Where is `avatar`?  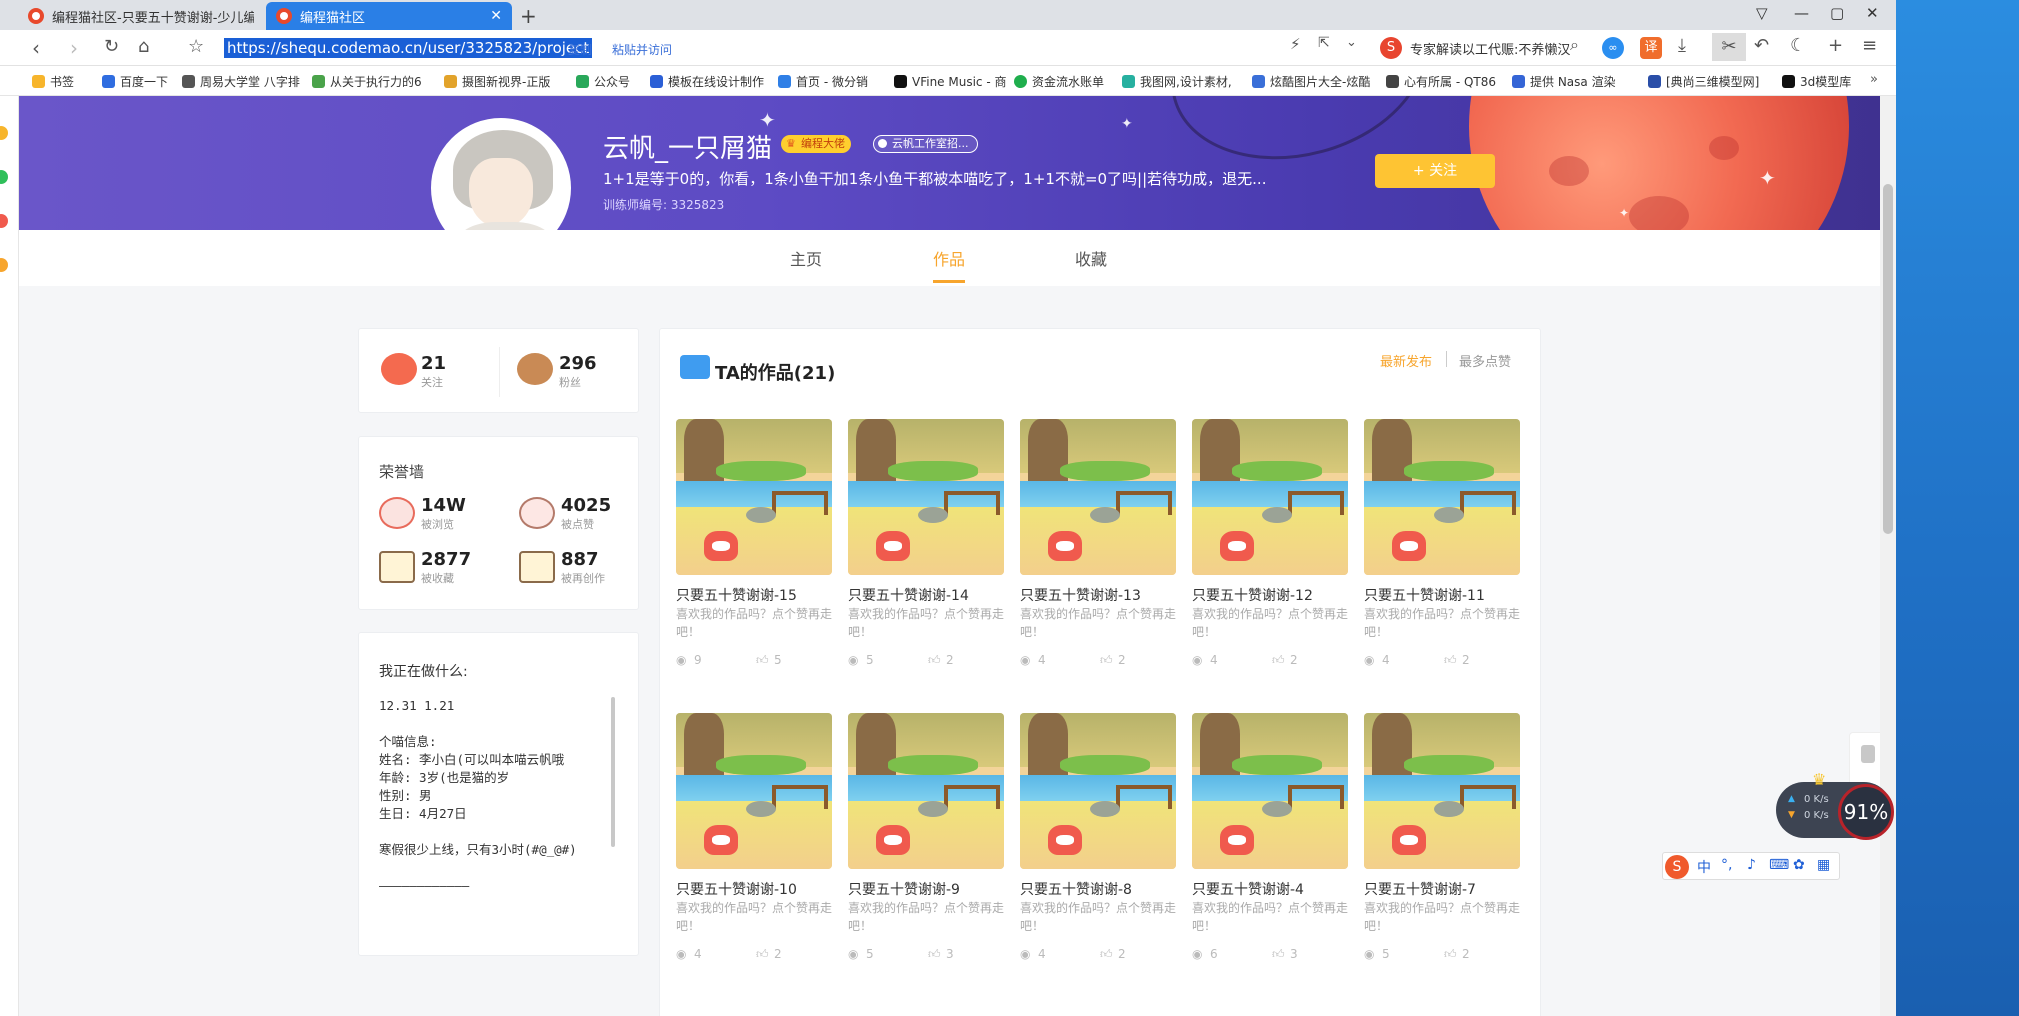
avatar is located at coordinates (501, 174).